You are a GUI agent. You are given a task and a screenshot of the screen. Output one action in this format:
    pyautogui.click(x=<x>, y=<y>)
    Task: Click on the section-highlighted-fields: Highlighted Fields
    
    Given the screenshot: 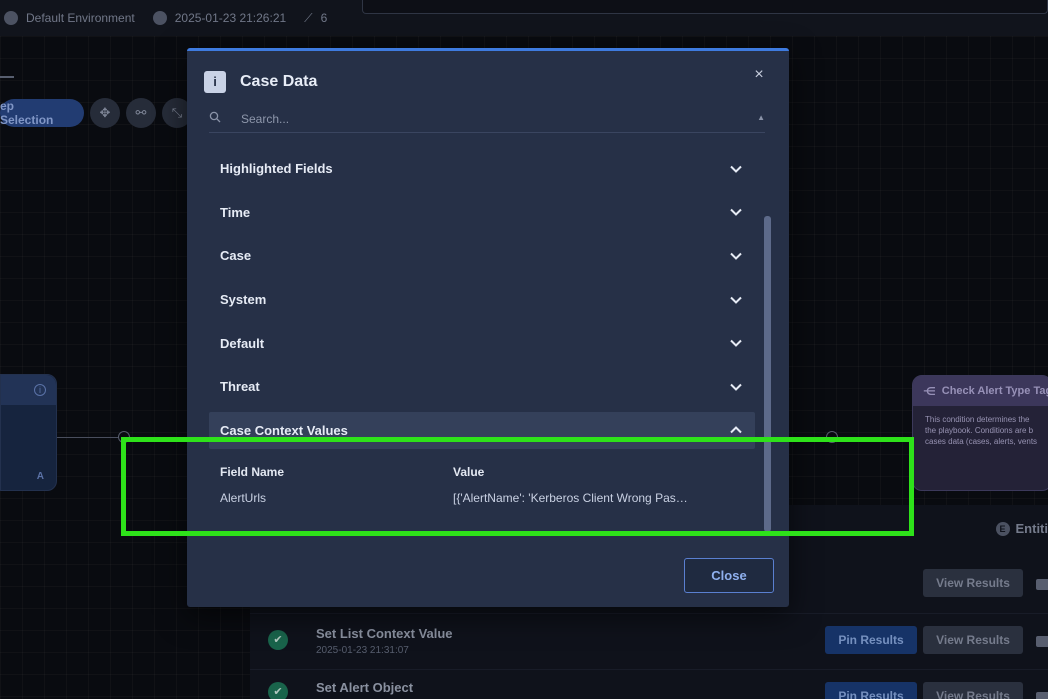 What is the action you would take?
    pyautogui.click(x=482, y=169)
    